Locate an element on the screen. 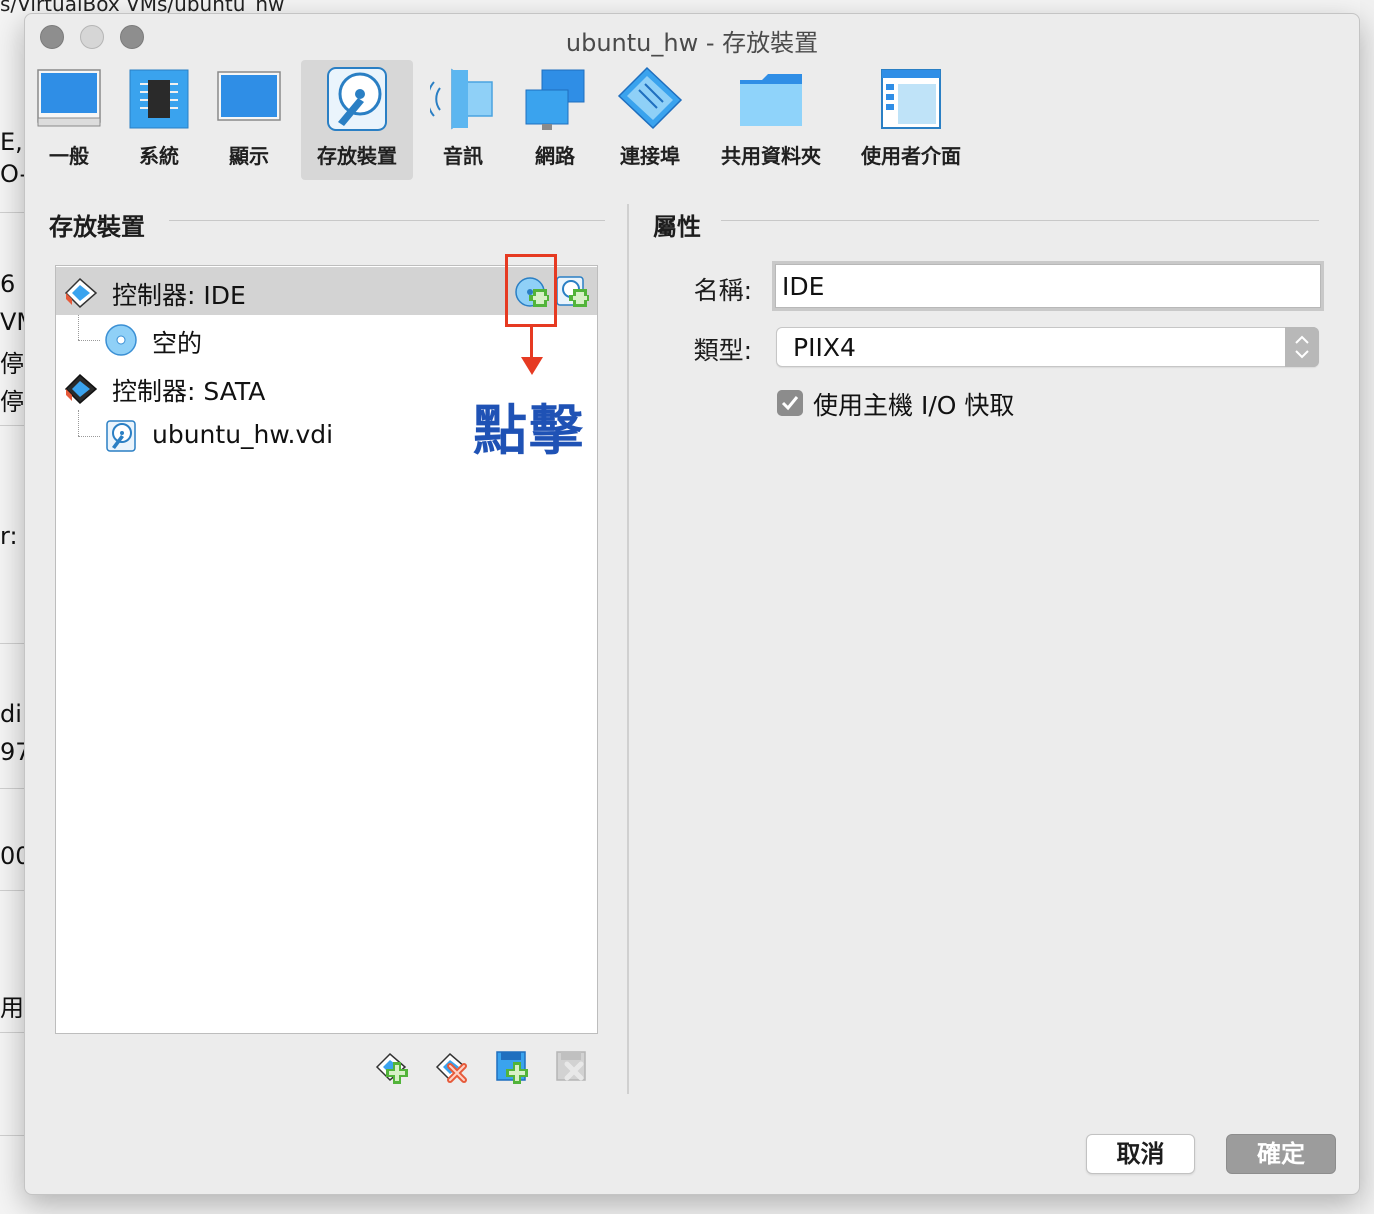 Image resolution: width=1374 pixels, height=1214 pixels. system-chip-icon is located at coordinates (159, 99).